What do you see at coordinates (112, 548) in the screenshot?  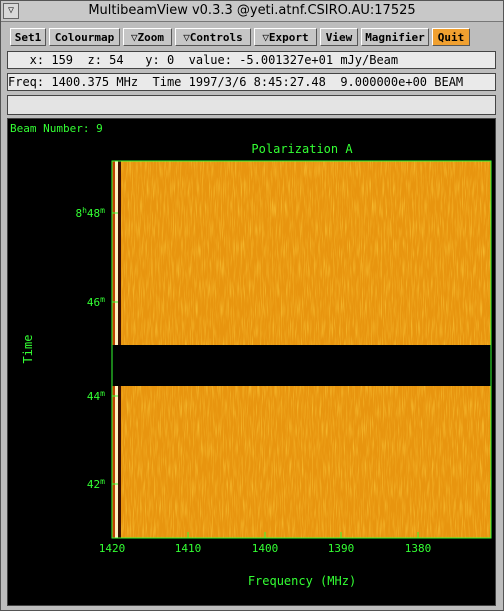 I see `x-tick-label: 1420` at bounding box center [112, 548].